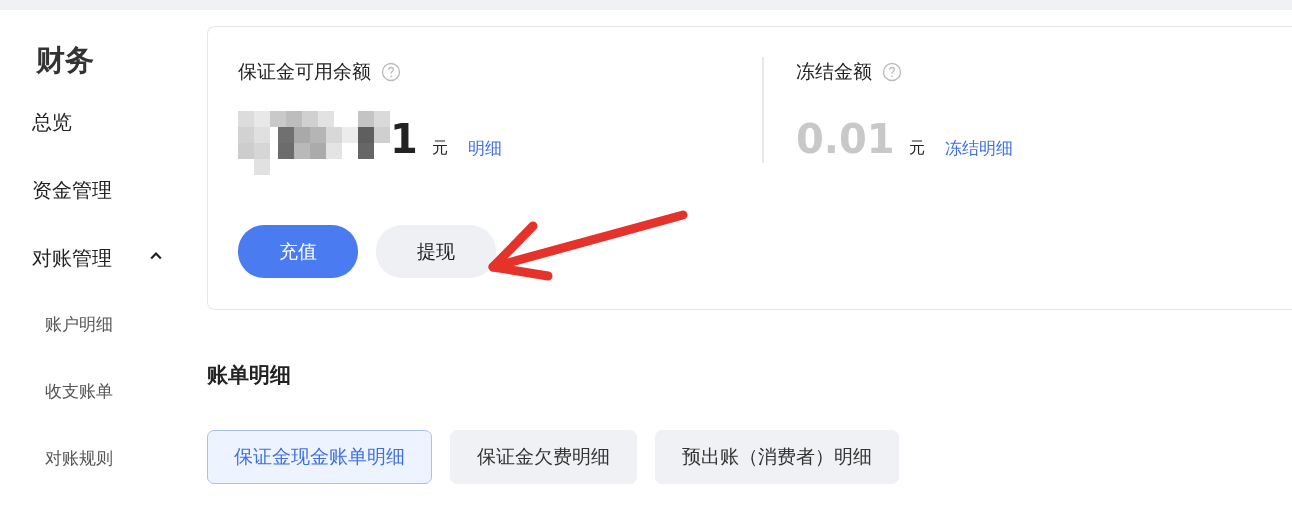 This screenshot has height=508, width=1292. I want to click on sidebar-item: 对账管理, so click(97, 272).